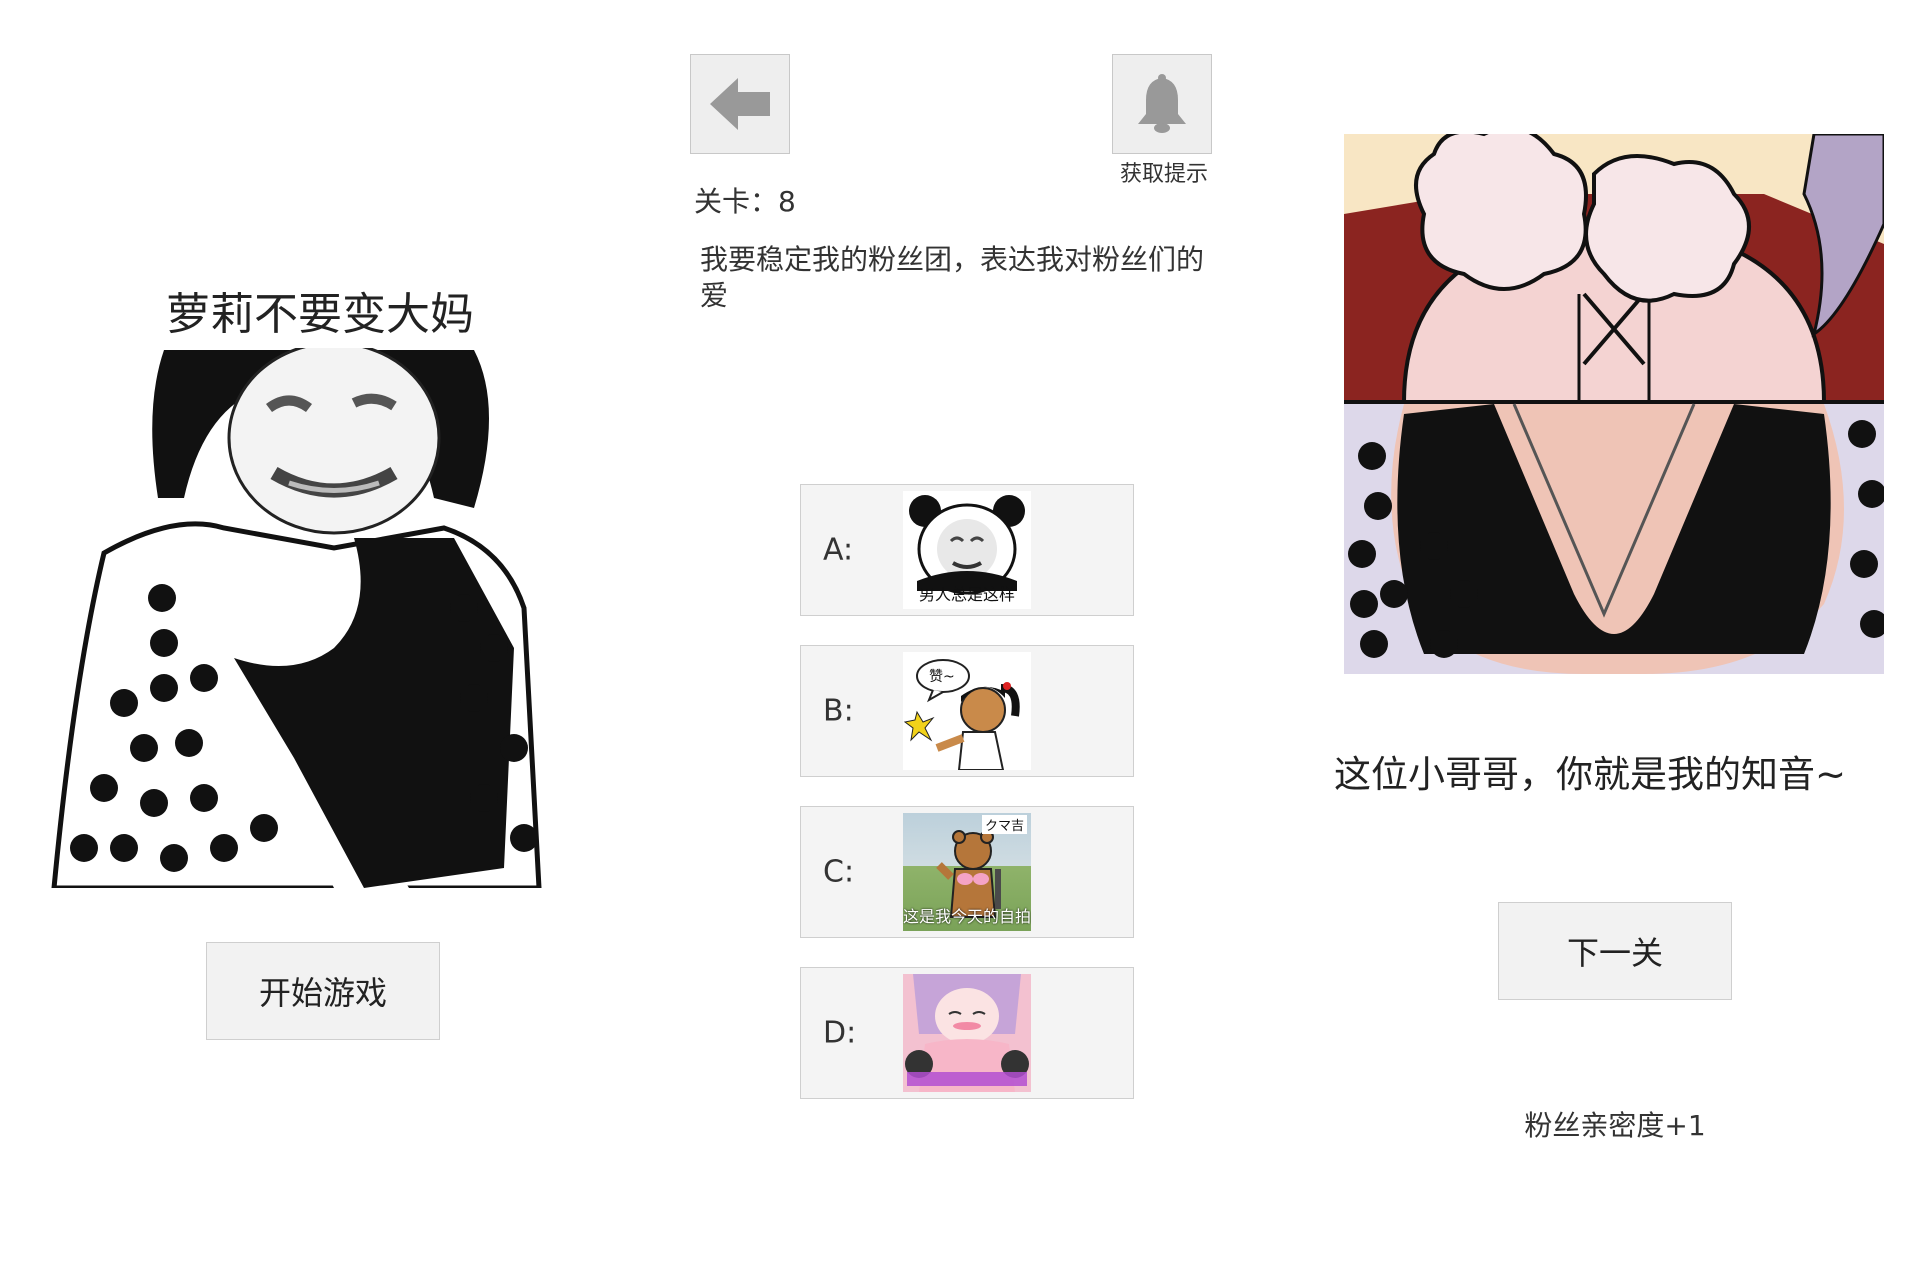 This screenshot has height=1280, width=1920. I want to click on result-comic-image, so click(1614, 404).